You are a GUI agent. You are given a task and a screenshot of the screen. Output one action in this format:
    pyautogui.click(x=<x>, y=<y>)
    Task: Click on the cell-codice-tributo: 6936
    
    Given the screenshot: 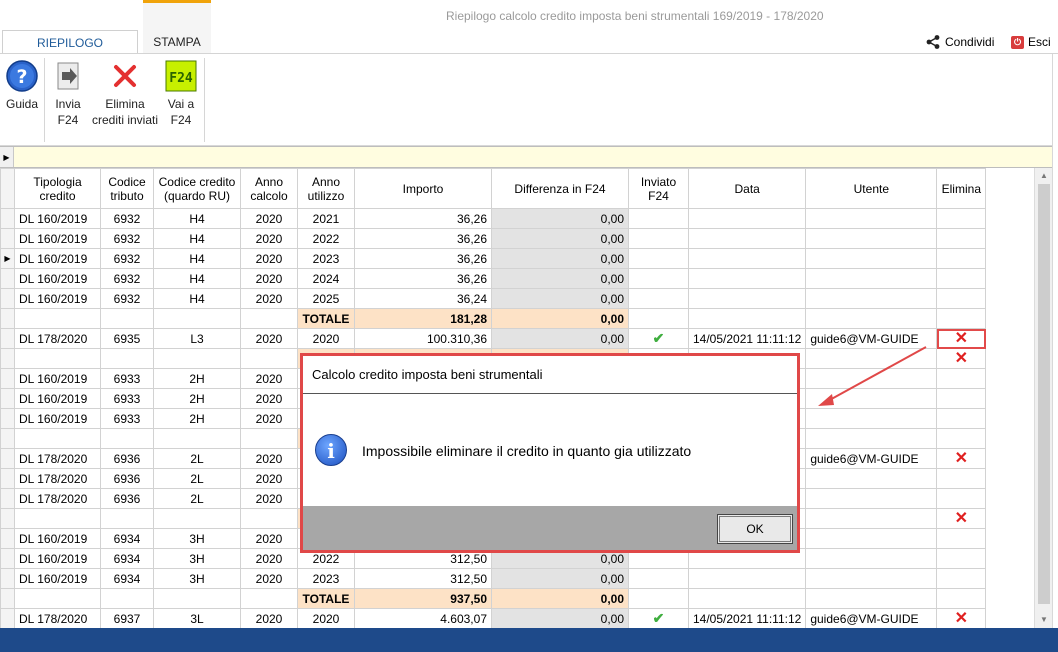 What is the action you would take?
    pyautogui.click(x=127, y=498)
    